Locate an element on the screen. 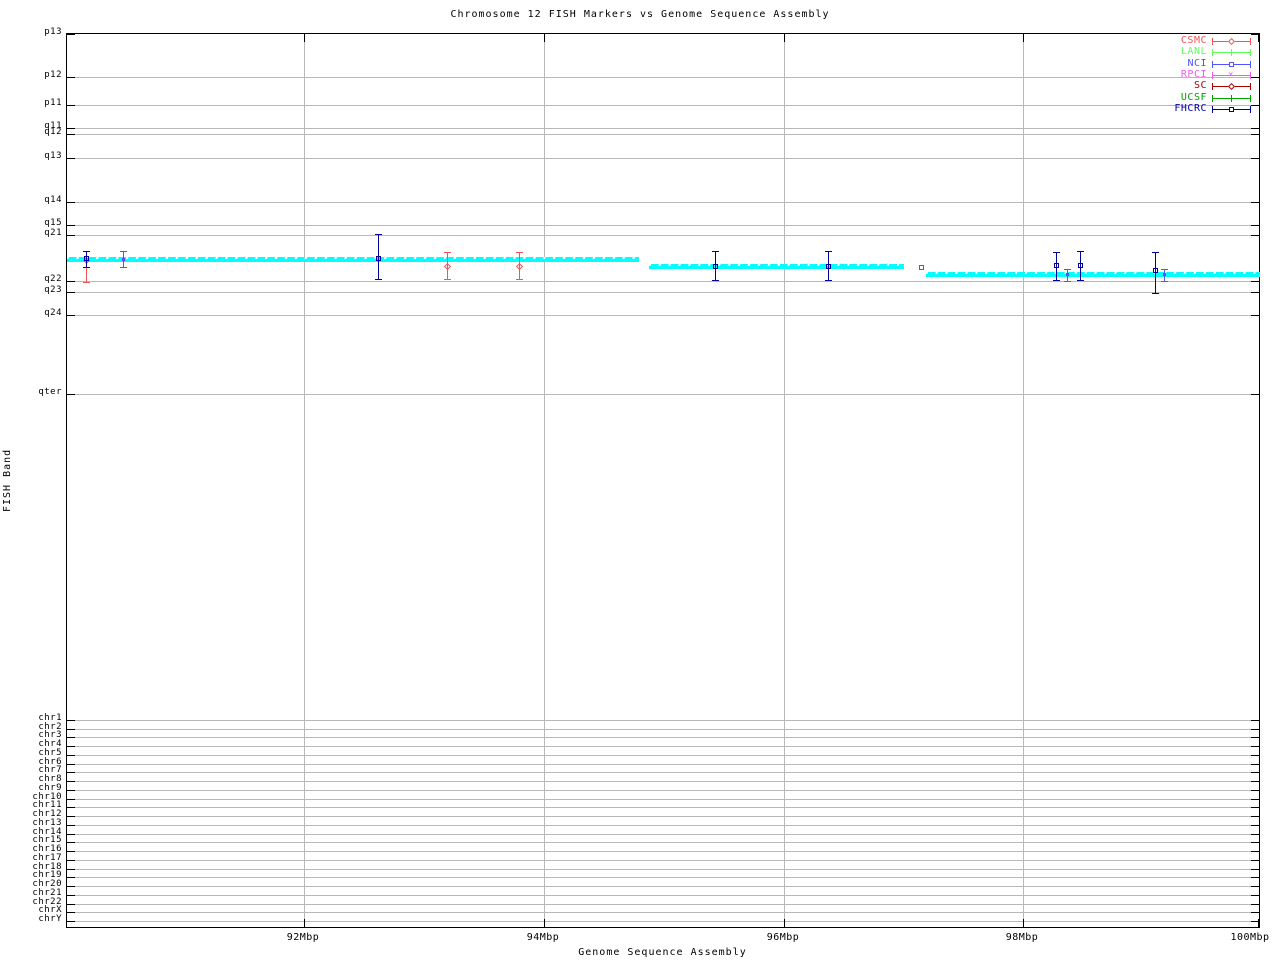 This screenshot has height=960, width=1280. band-label-q21: q21 is located at coordinates (53, 233).